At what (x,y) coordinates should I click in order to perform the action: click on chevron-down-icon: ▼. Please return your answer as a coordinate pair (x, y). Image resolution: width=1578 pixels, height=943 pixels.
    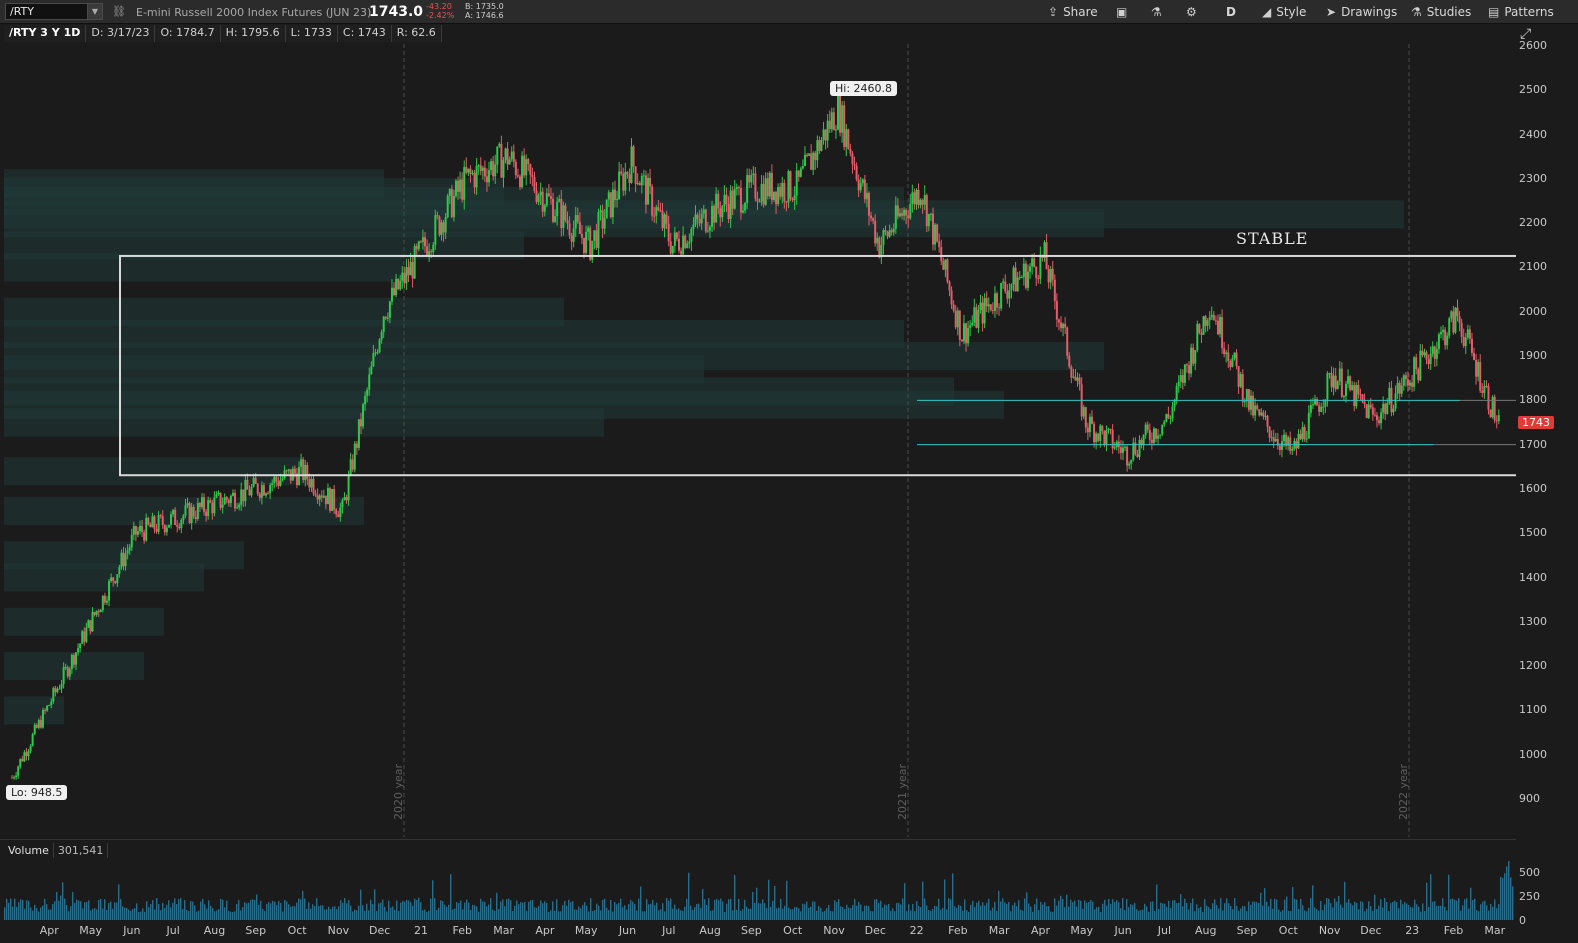
    Looking at the image, I should click on (94, 11).